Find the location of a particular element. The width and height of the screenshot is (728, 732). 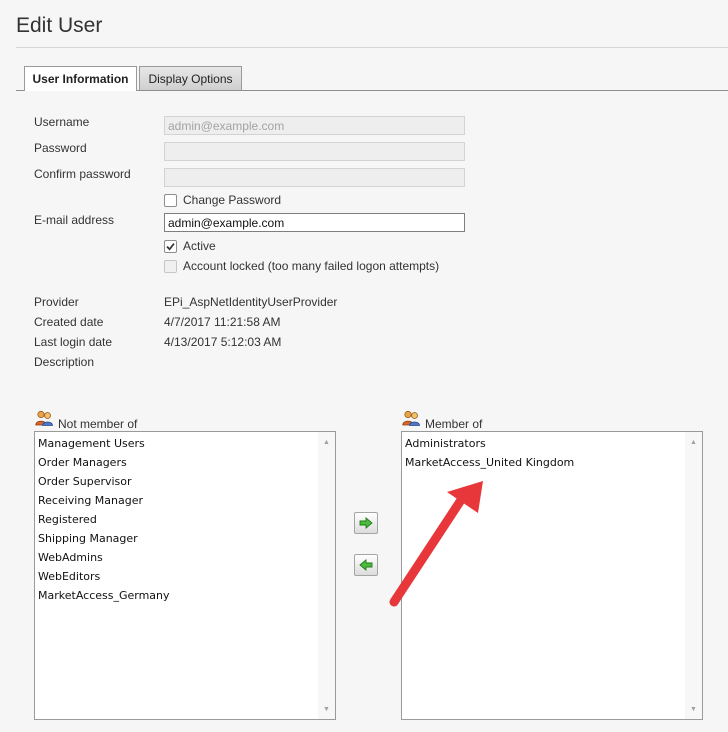

list-item: Management Users is located at coordinates (177, 443).